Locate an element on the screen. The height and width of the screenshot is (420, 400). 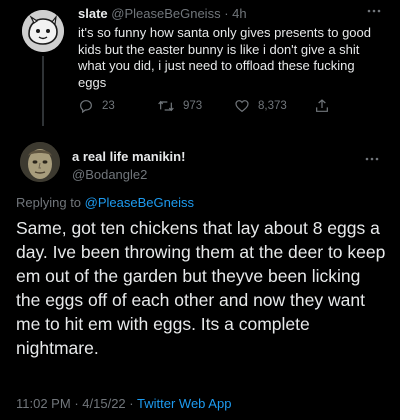
replying-to: Replying to @PleaseBeGneiss is located at coordinates (105, 202).